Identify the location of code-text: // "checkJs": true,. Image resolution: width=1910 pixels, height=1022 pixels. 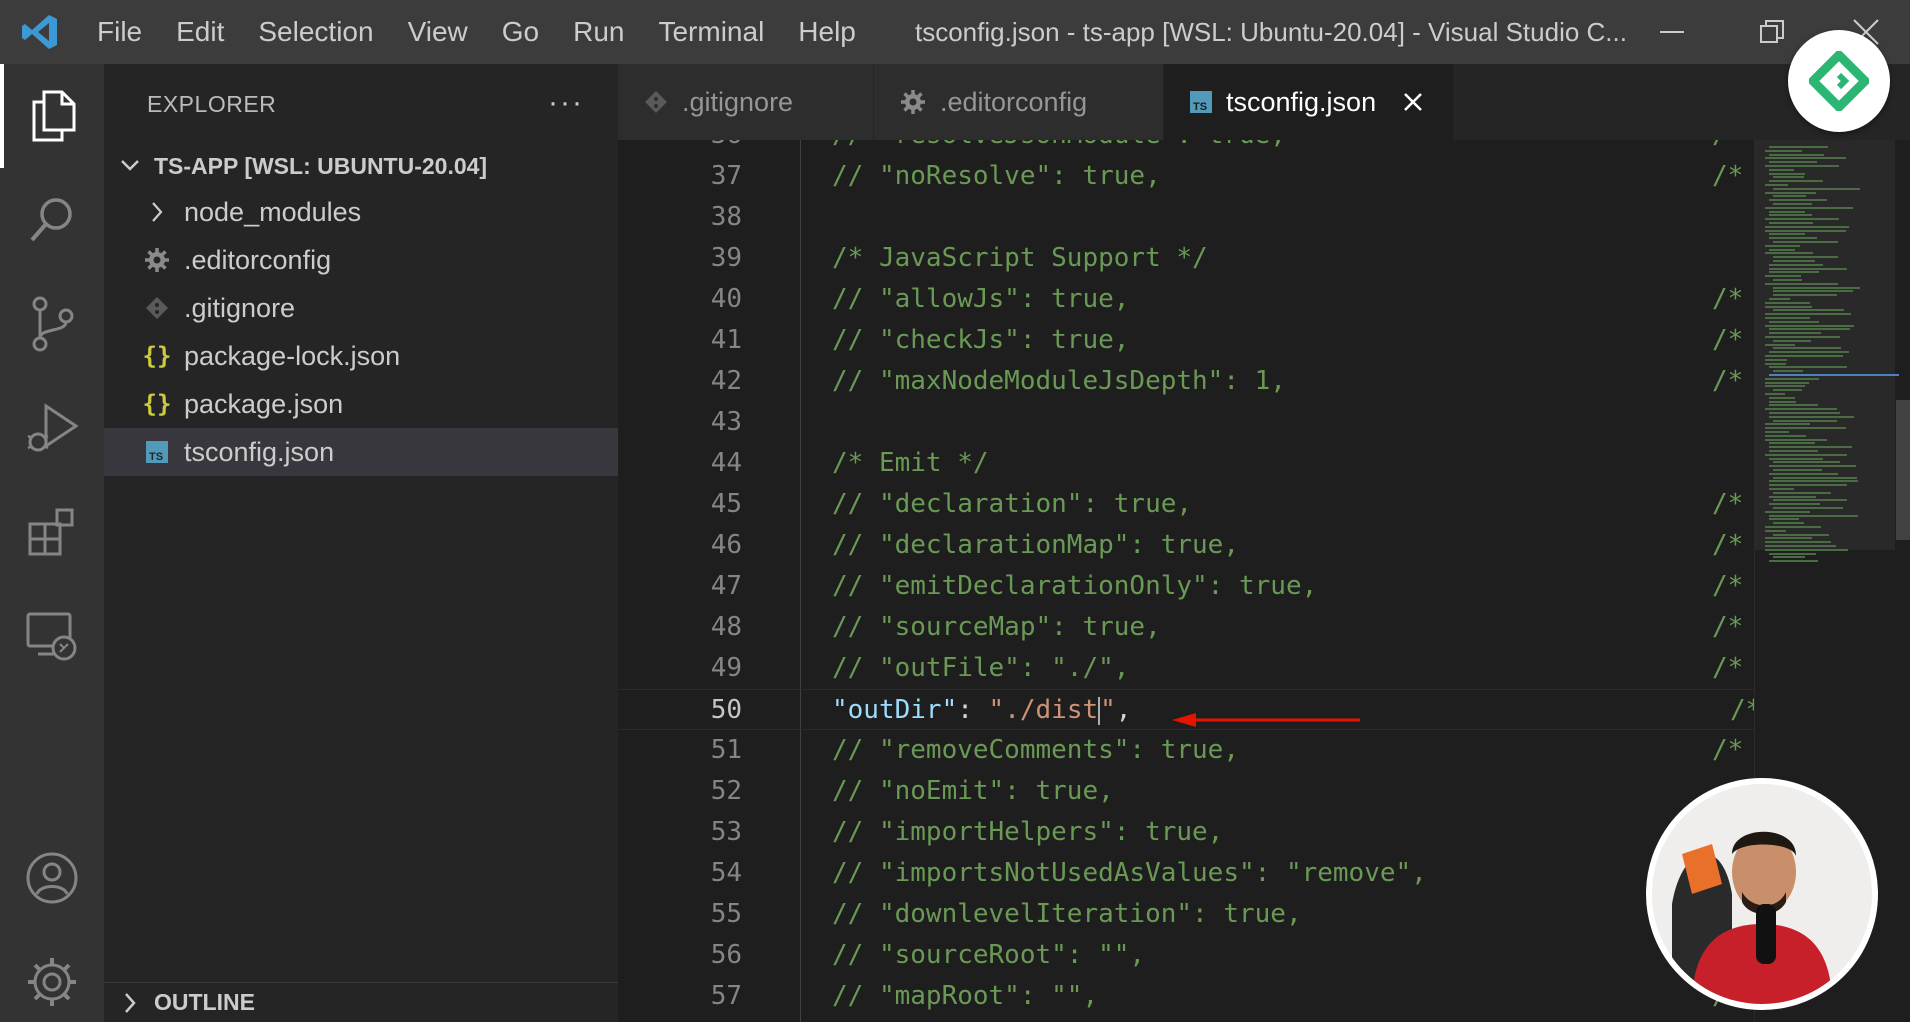
(981, 340).